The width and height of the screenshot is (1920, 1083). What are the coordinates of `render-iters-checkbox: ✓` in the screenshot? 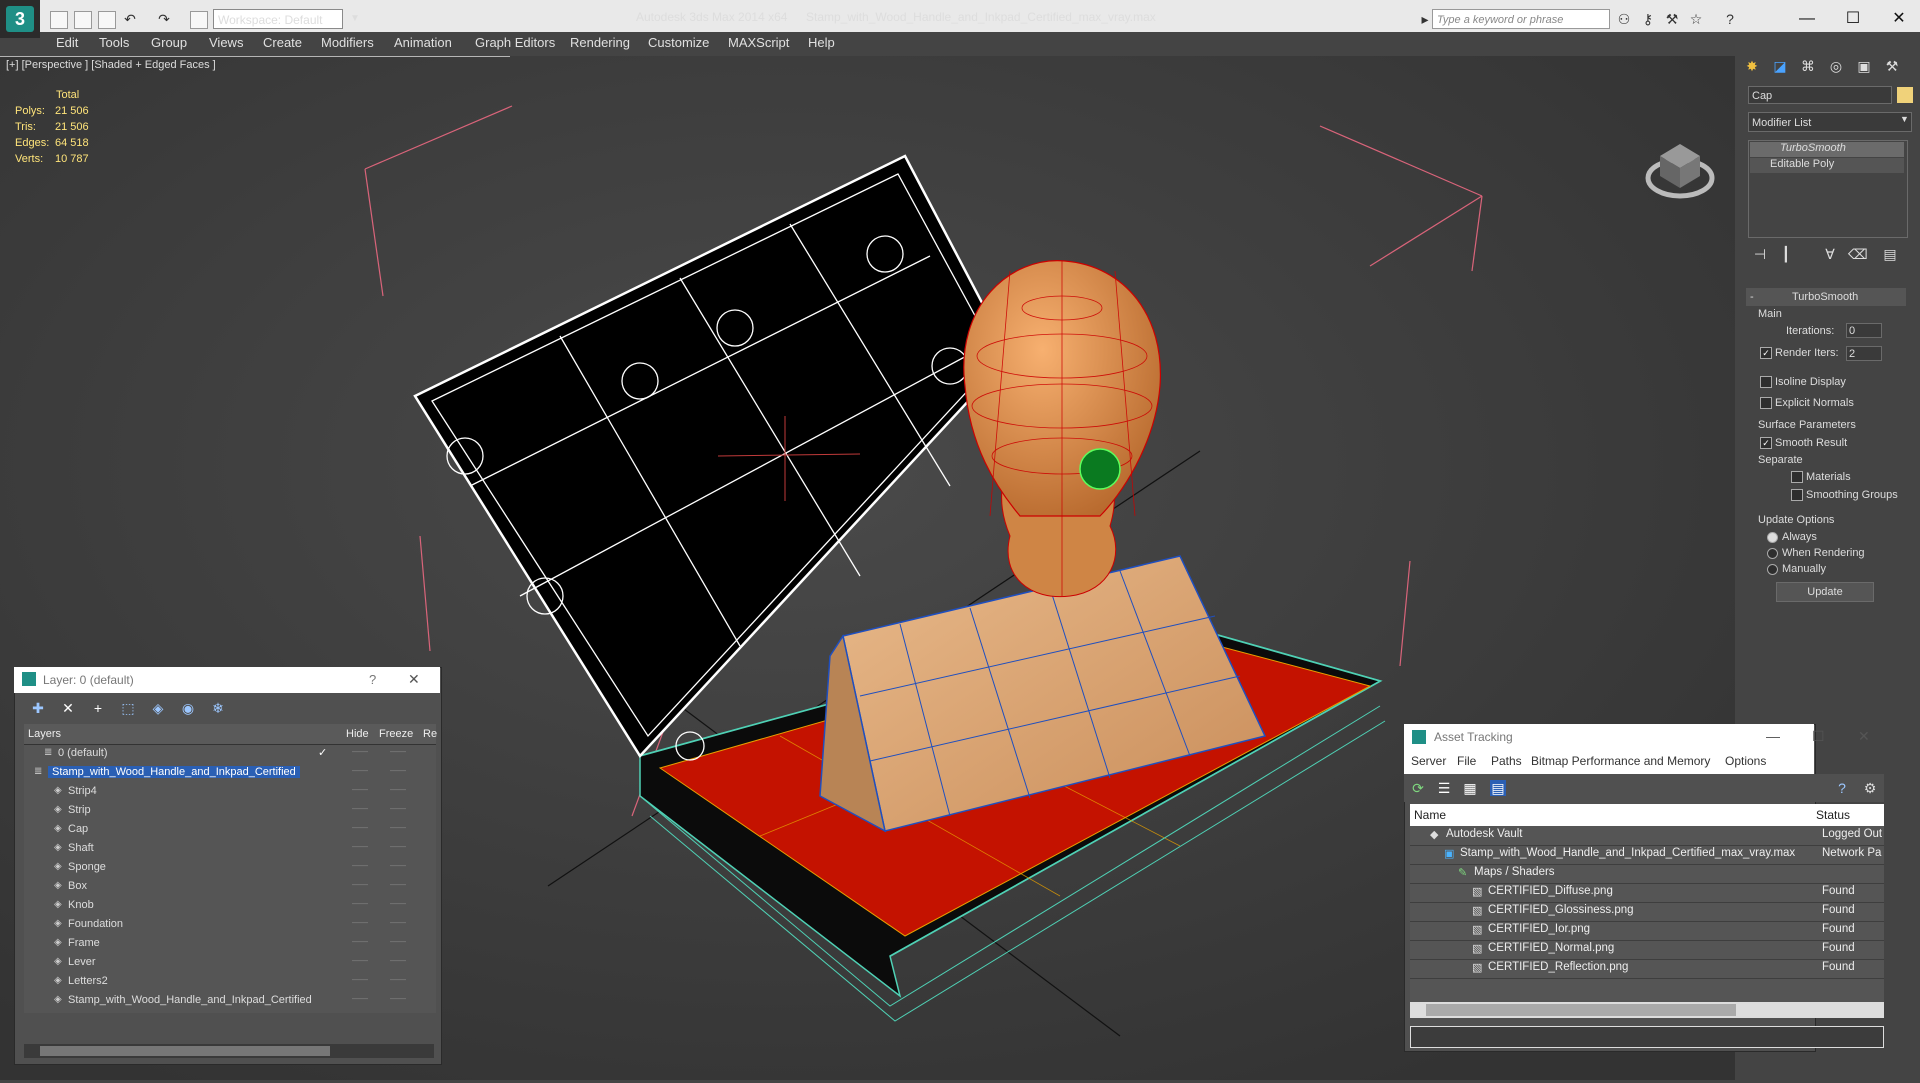 It's located at (1766, 353).